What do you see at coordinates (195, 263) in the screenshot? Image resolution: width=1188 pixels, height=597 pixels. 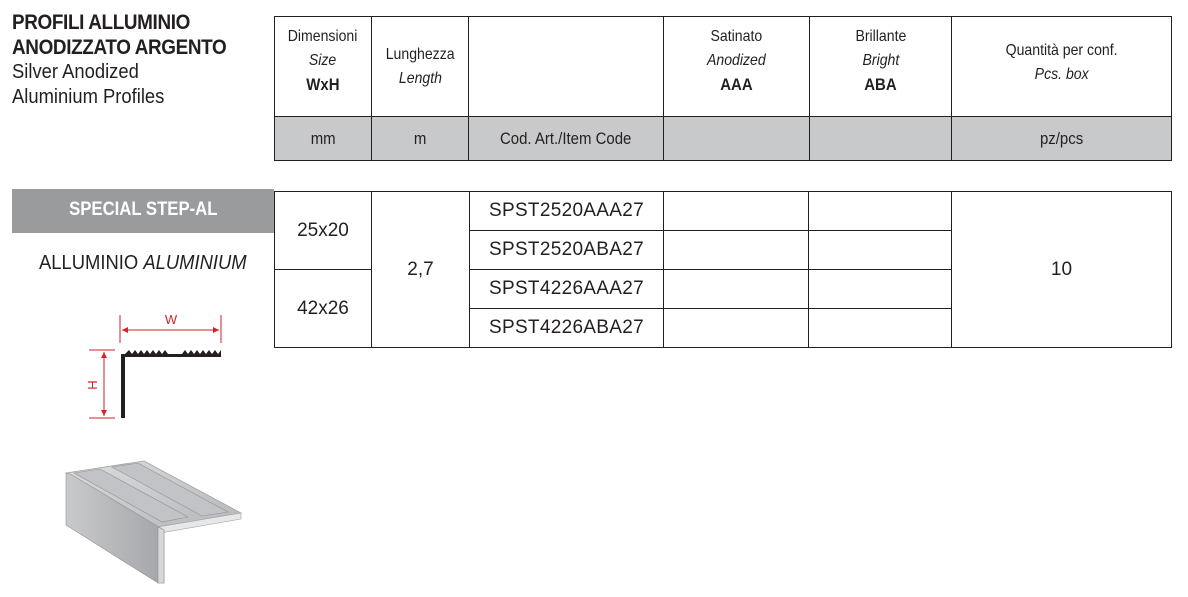 I see `material-en: ALUMINIUM` at bounding box center [195, 263].